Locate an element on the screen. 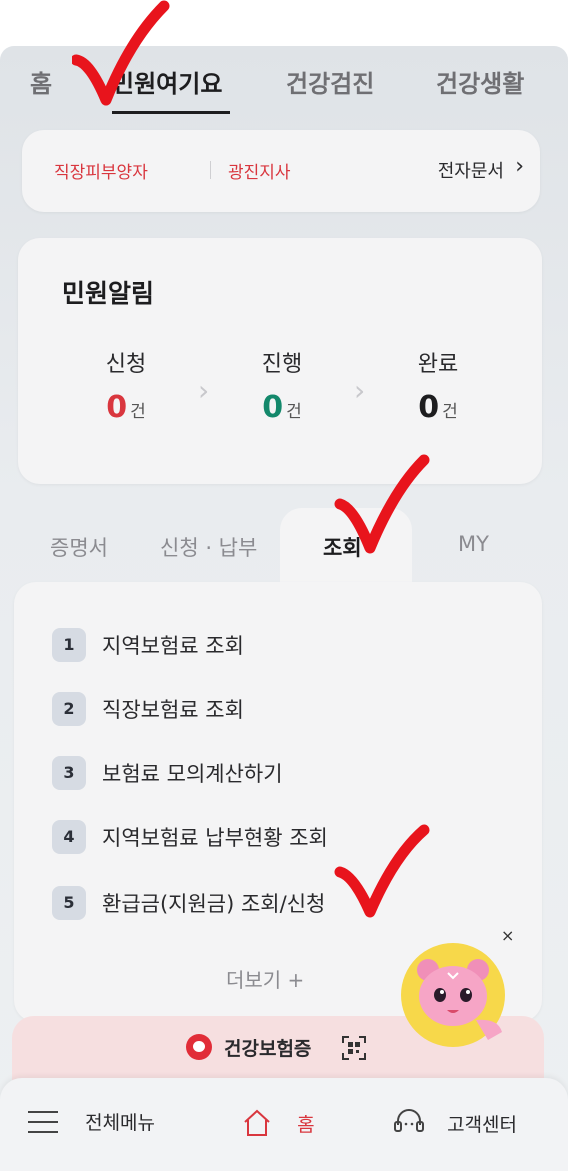 The height and width of the screenshot is (1171, 568). item-label: 환급금(지원금) 조회/신청 is located at coordinates (214, 904).